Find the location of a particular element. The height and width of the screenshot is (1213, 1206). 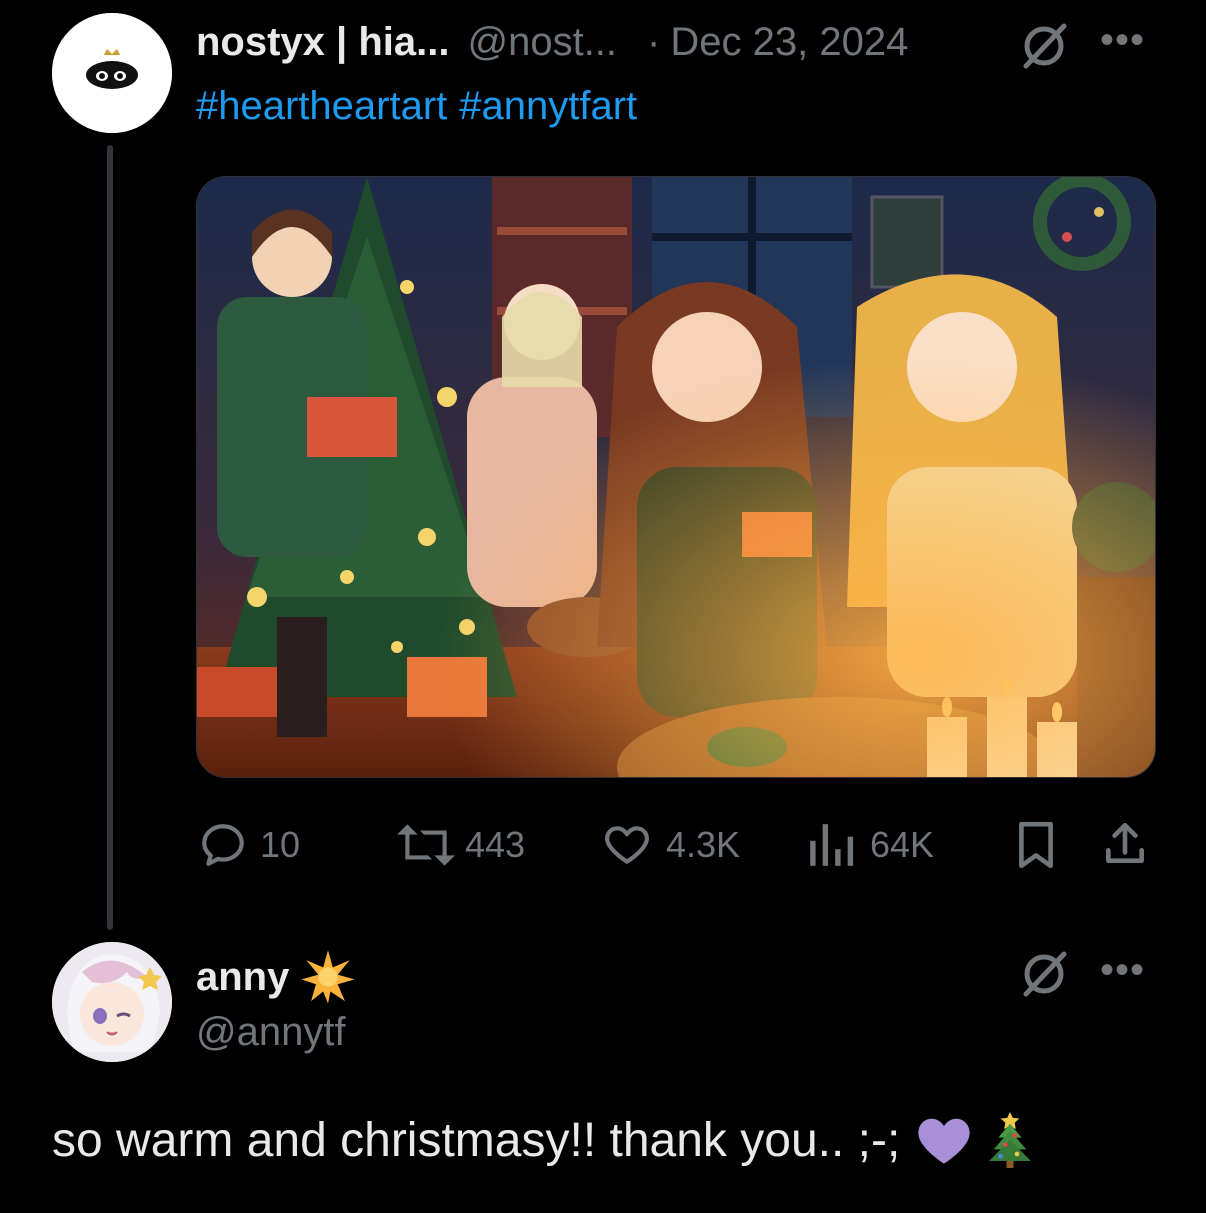

tweet-header: nostyx | hia... @nost... · Dec 23, 2024 is located at coordinates (552, 42).